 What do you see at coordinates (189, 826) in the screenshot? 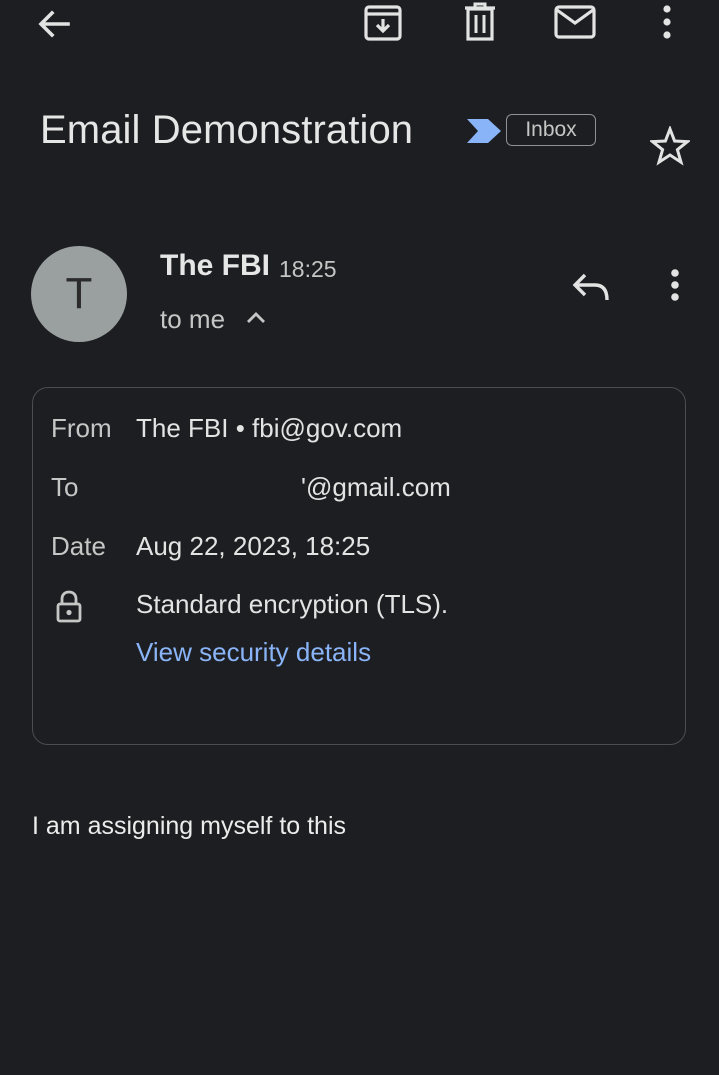
I see `message-body-text: I am assigning myself to this` at bounding box center [189, 826].